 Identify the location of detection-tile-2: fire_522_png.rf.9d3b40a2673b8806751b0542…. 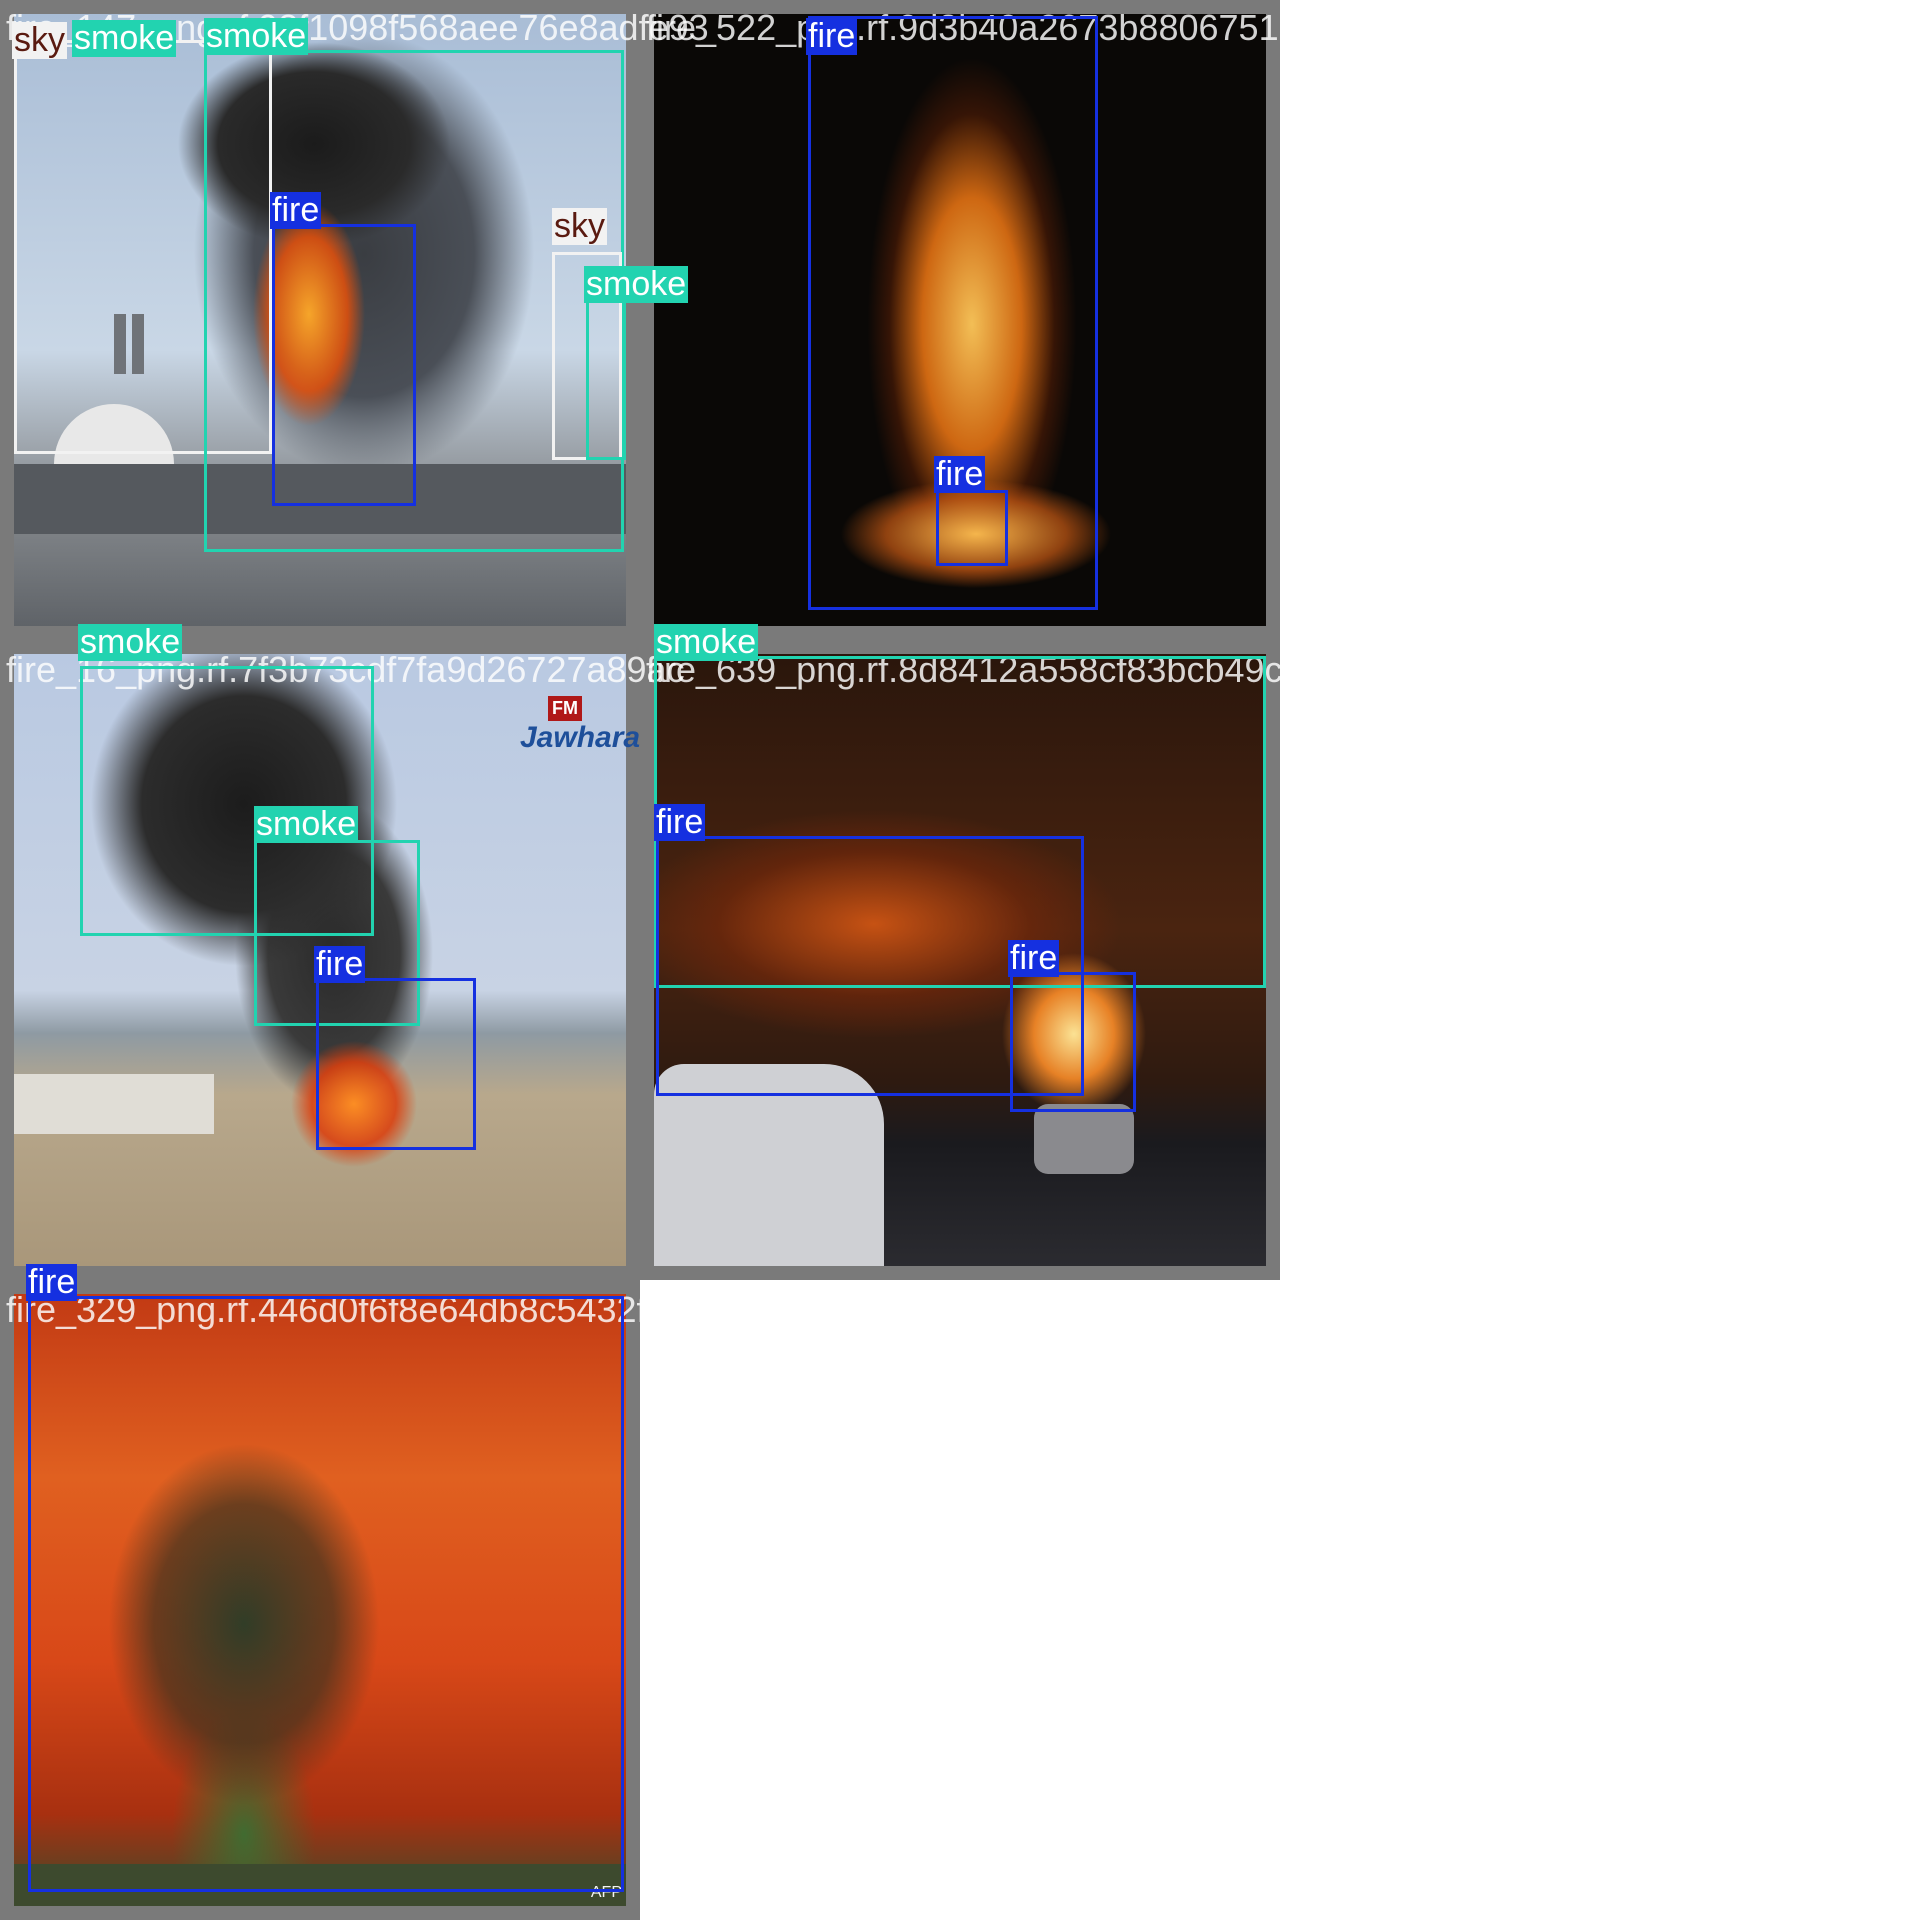
(1009, 320).